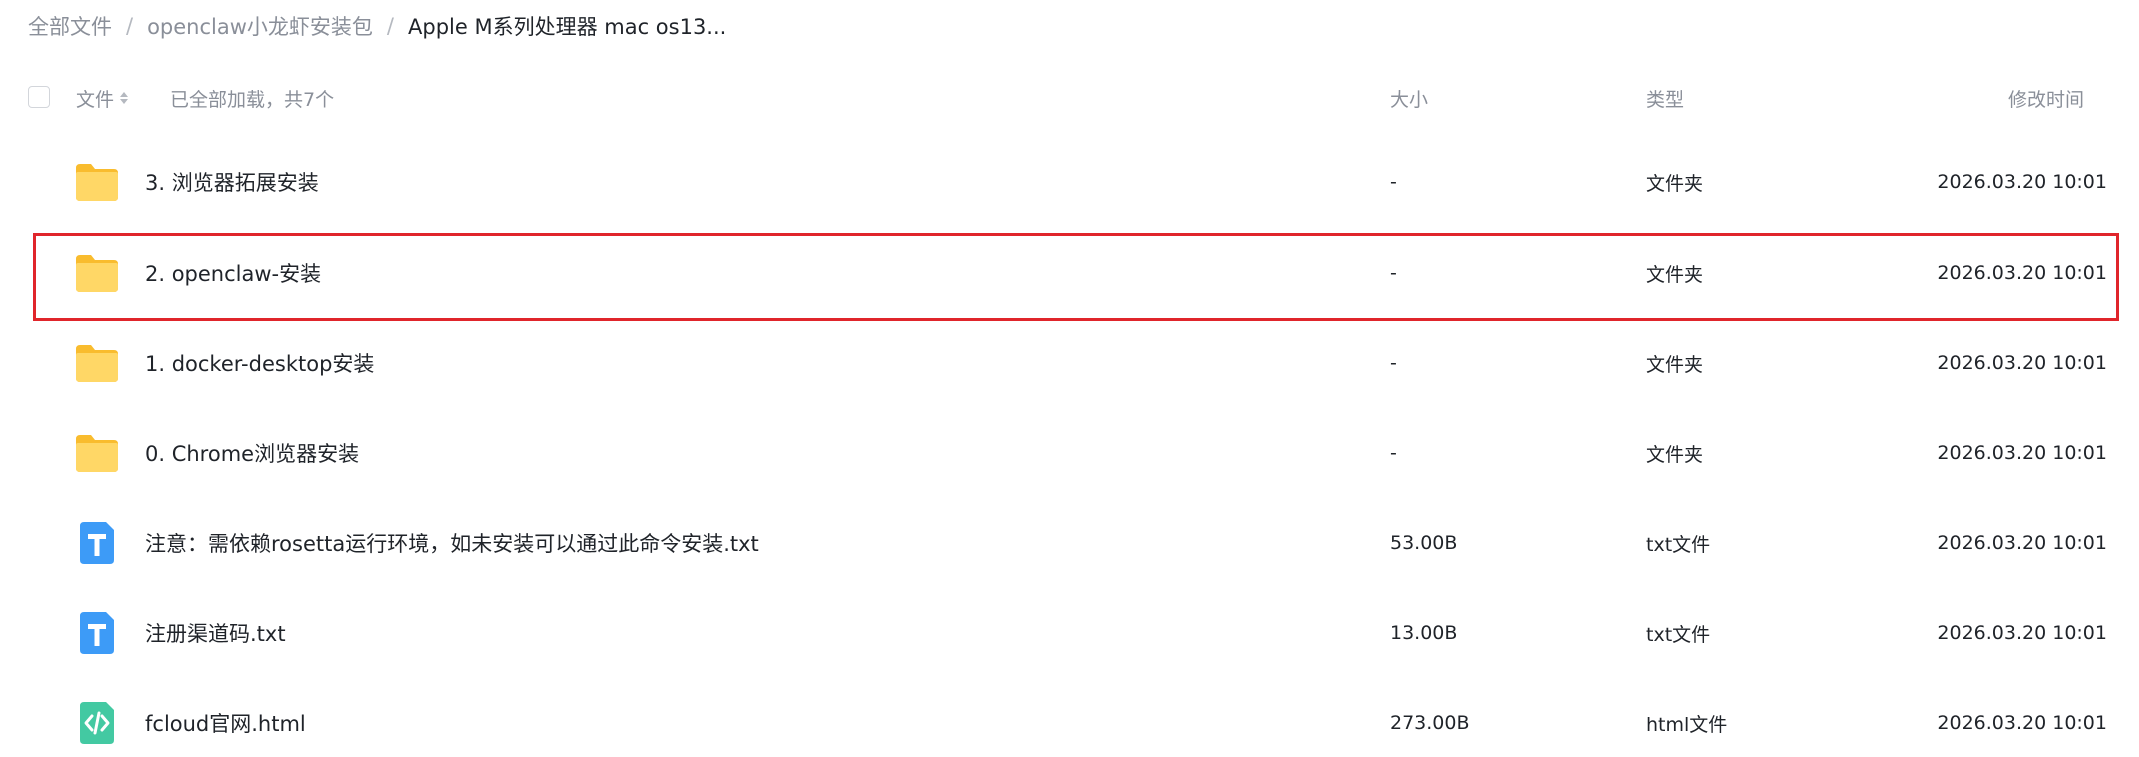 This screenshot has height=757, width=2139. What do you see at coordinates (1069, 182) in the screenshot?
I see `file-row: 3. 浏览器拓展安装 - 文件夹 2026.03.20 10:01` at bounding box center [1069, 182].